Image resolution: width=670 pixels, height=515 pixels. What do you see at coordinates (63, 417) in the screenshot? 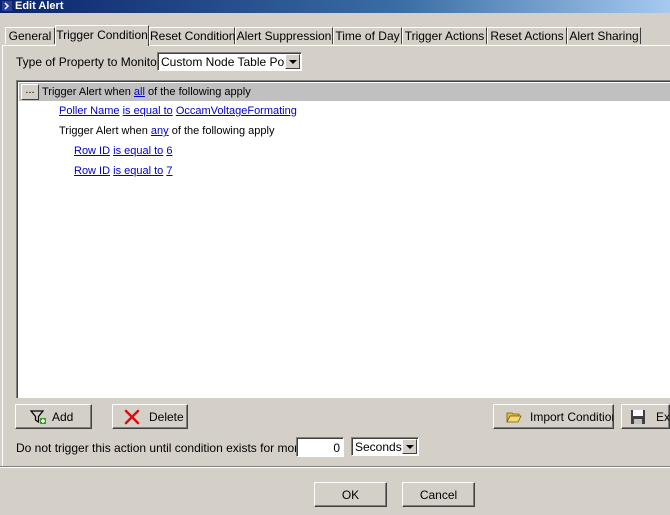
I see `add-button-label: Add` at bounding box center [63, 417].